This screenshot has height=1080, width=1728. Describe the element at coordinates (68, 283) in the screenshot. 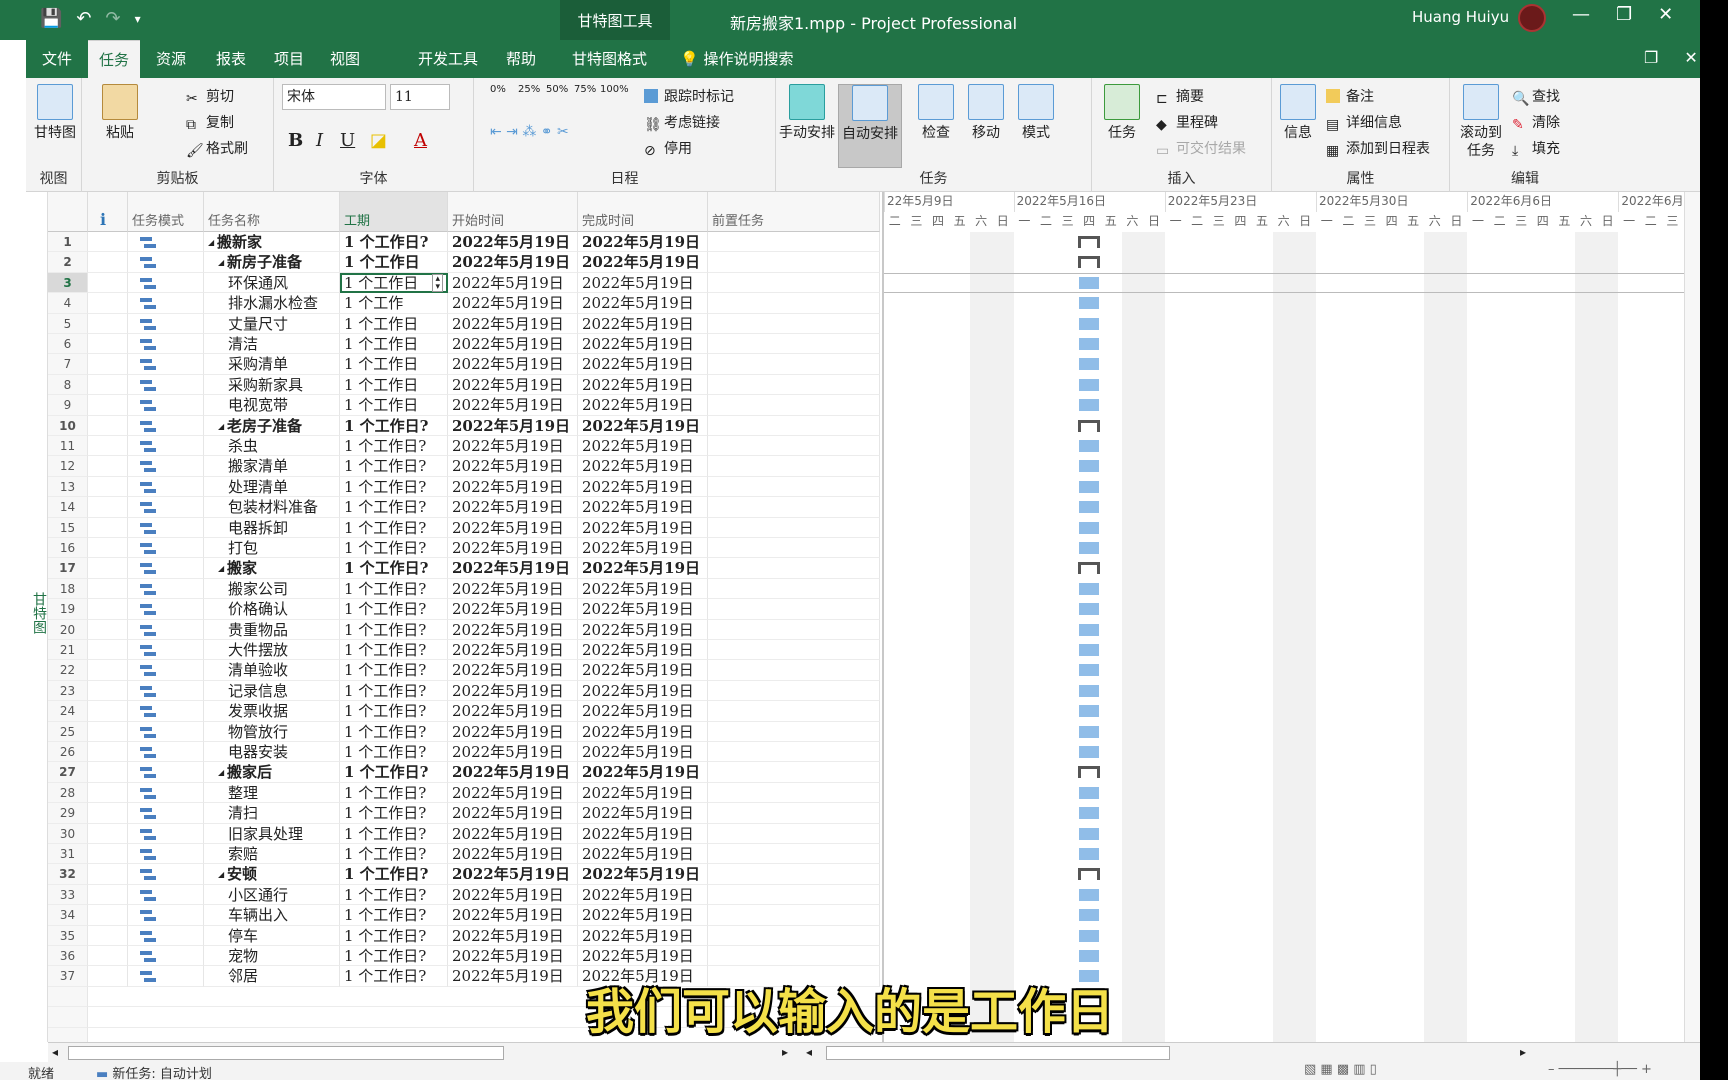

I see `row-number: 3` at that location.